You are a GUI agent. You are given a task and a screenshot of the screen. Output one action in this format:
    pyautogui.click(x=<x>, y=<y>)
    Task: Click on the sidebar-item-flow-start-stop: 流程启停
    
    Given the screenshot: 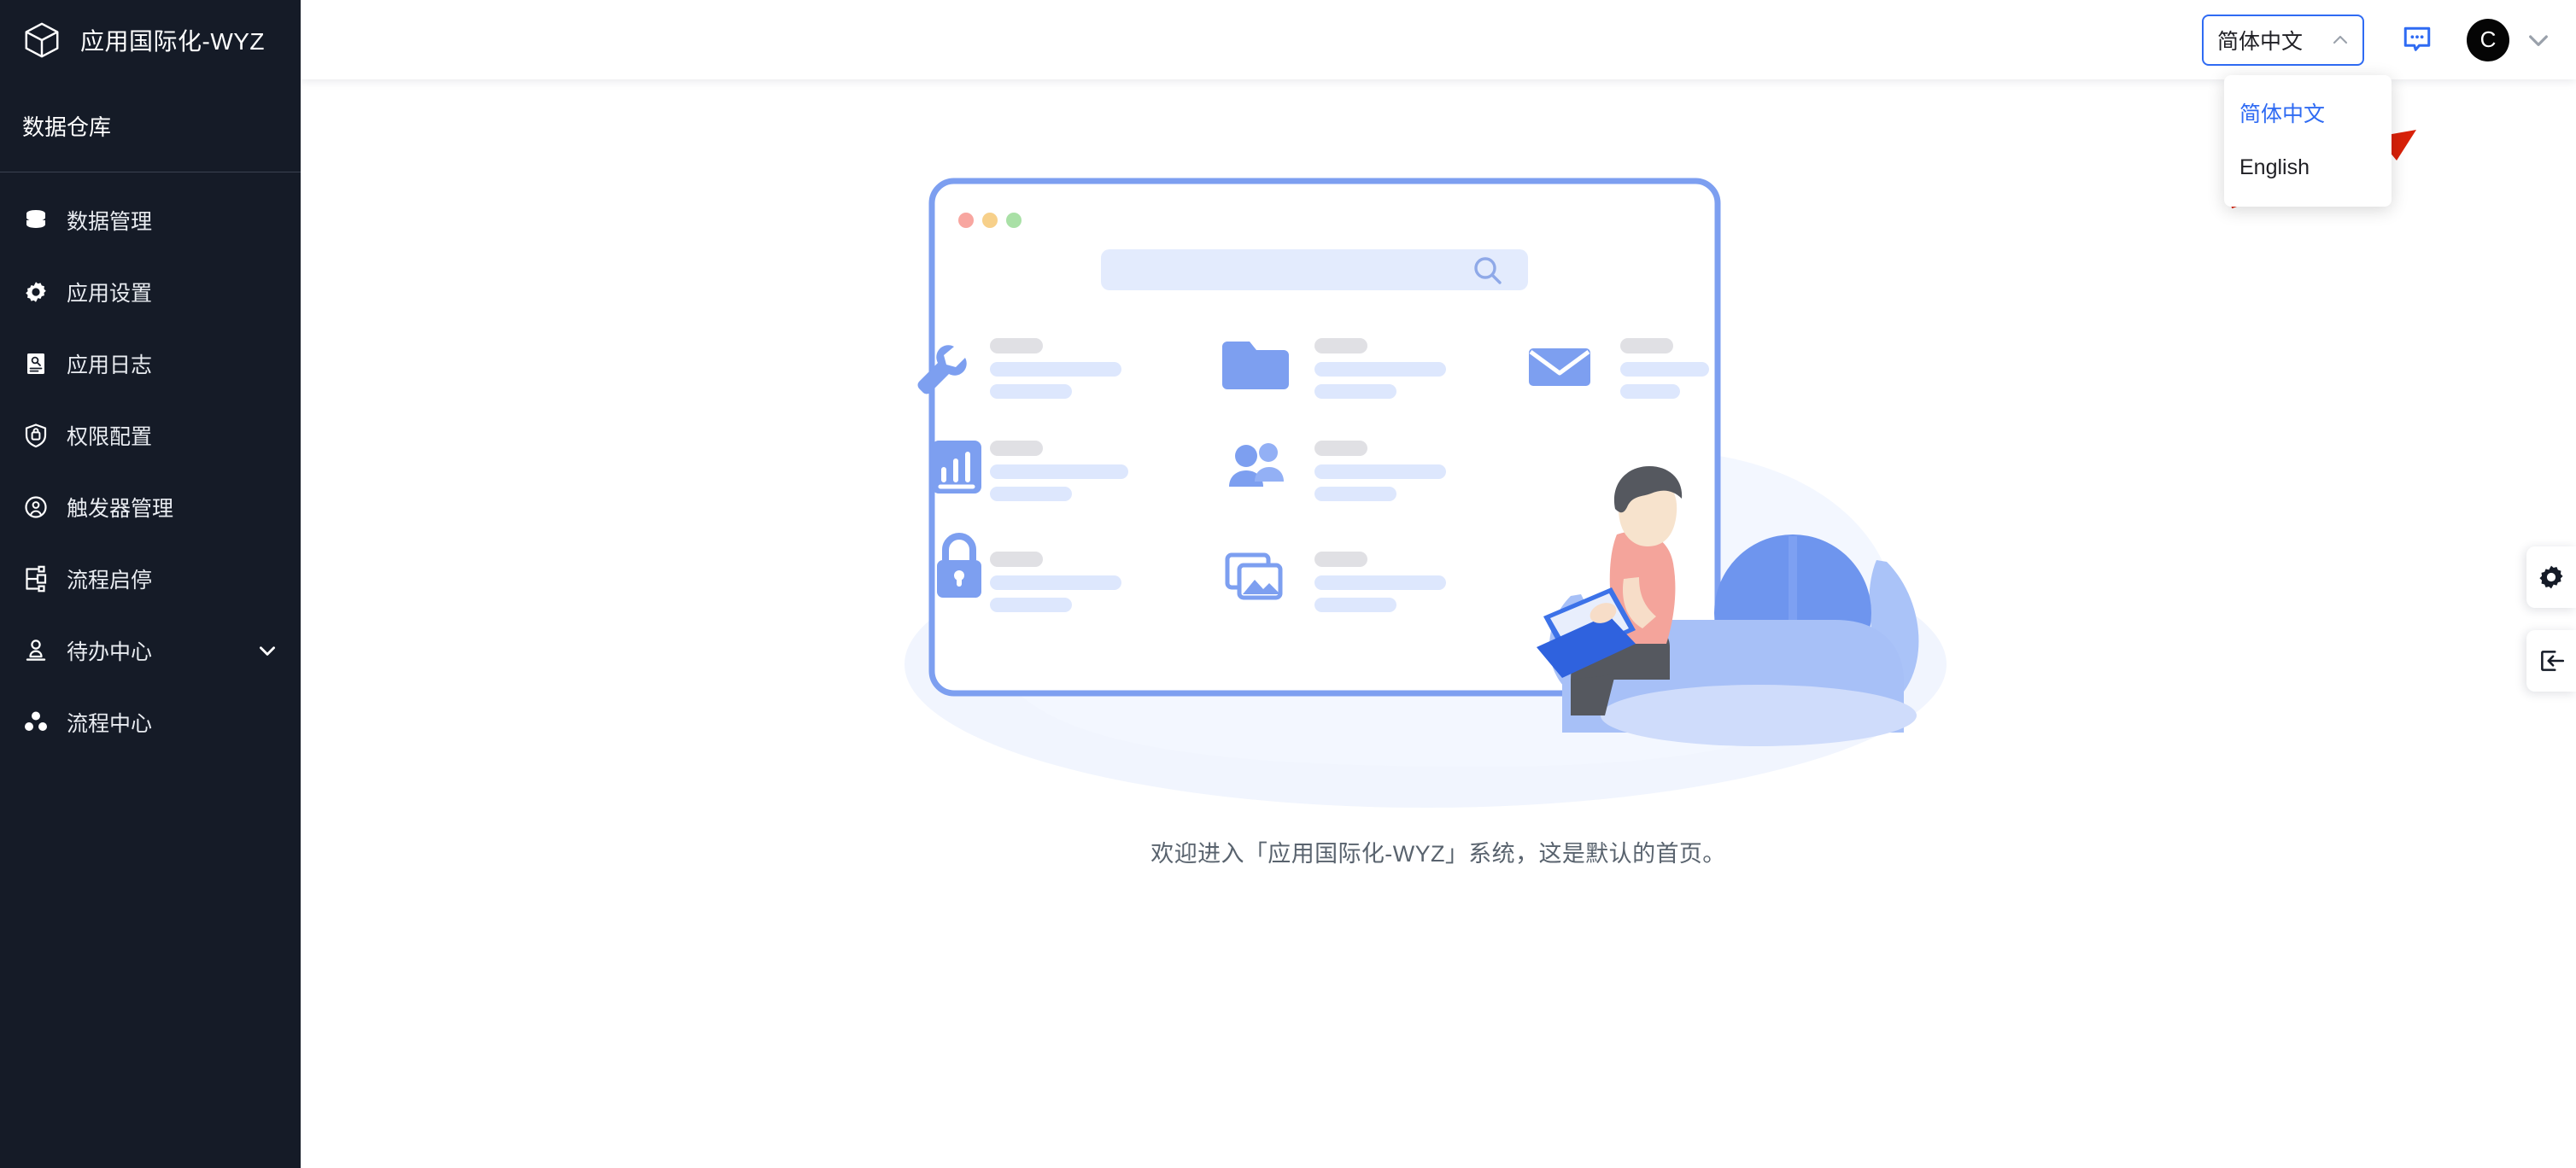 What is the action you would take?
    pyautogui.click(x=150, y=579)
    